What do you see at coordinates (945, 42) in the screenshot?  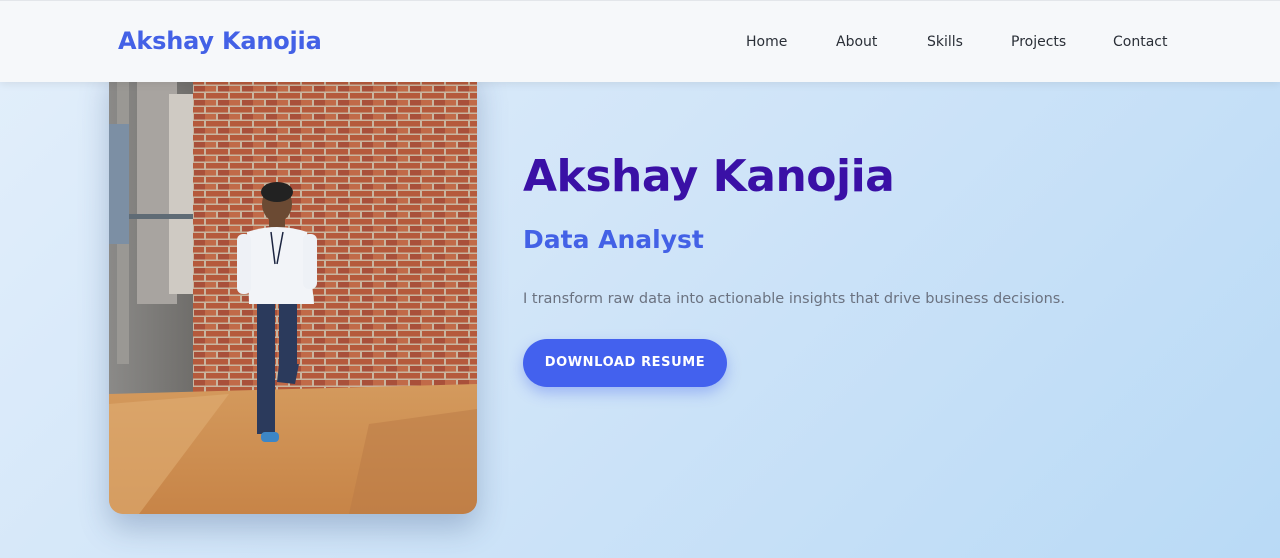 I see `nav-skills: Skills` at bounding box center [945, 42].